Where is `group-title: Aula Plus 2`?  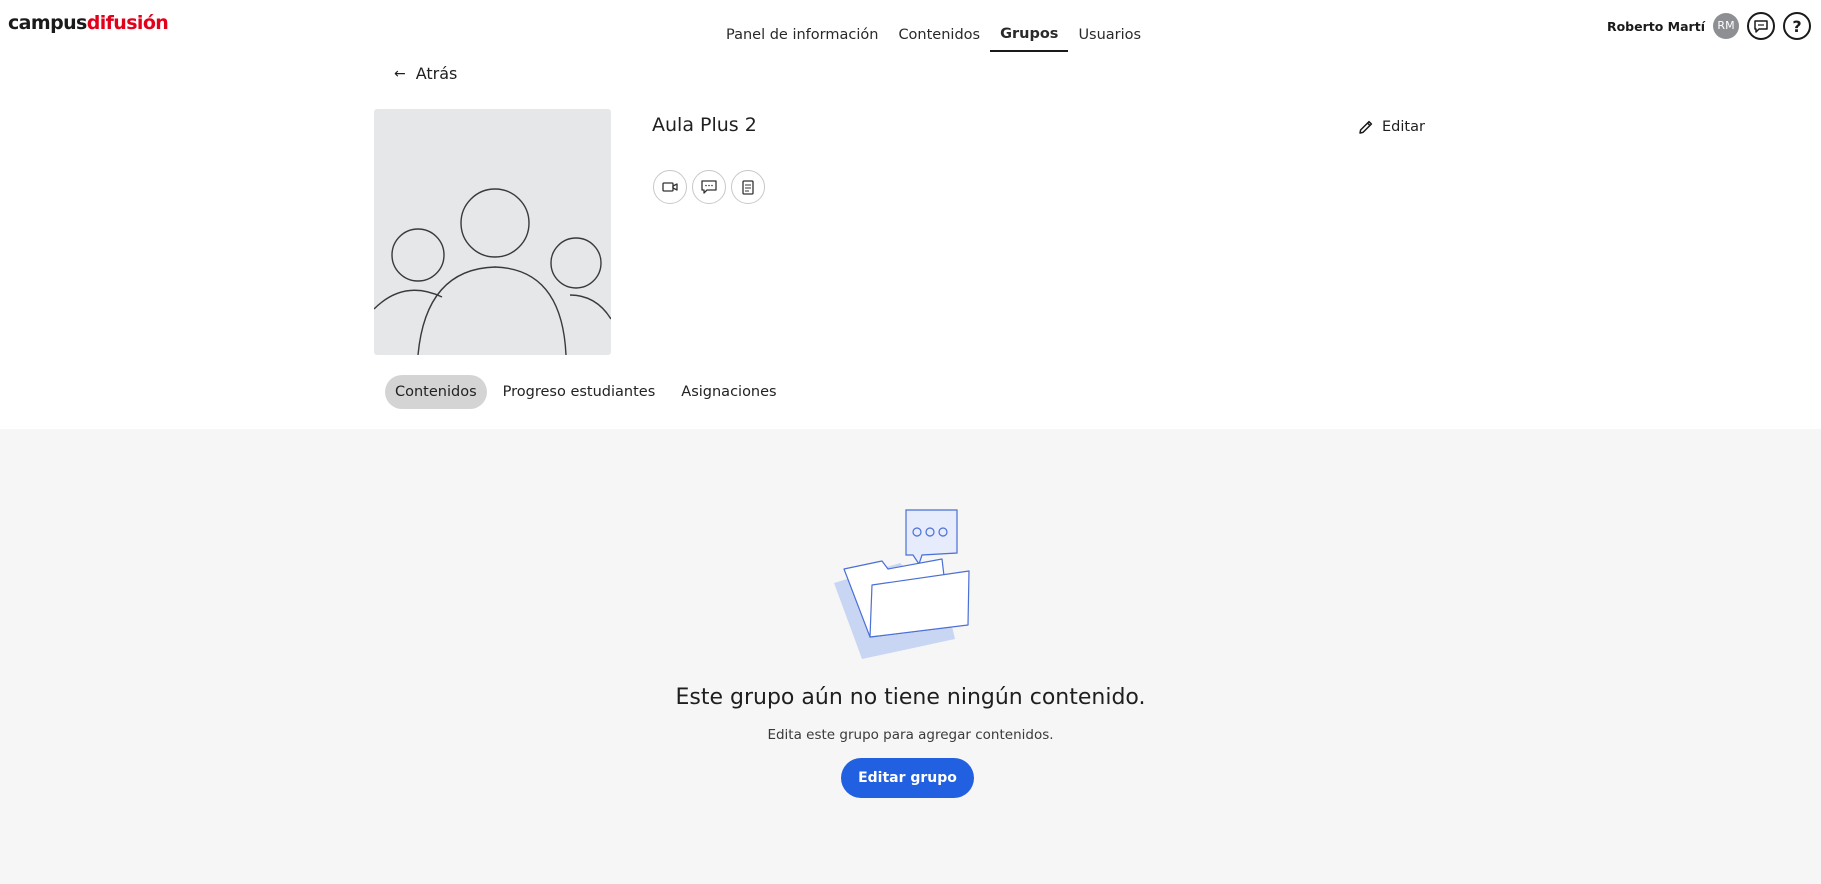
group-title: Aula Plus 2 is located at coordinates (704, 125).